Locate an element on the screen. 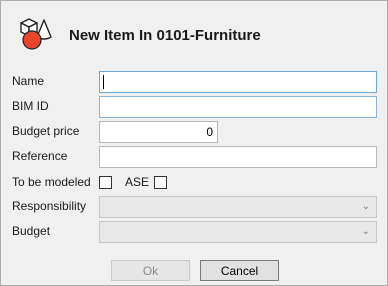 This screenshot has width=388, height=286. text-cursor is located at coordinates (103, 82).